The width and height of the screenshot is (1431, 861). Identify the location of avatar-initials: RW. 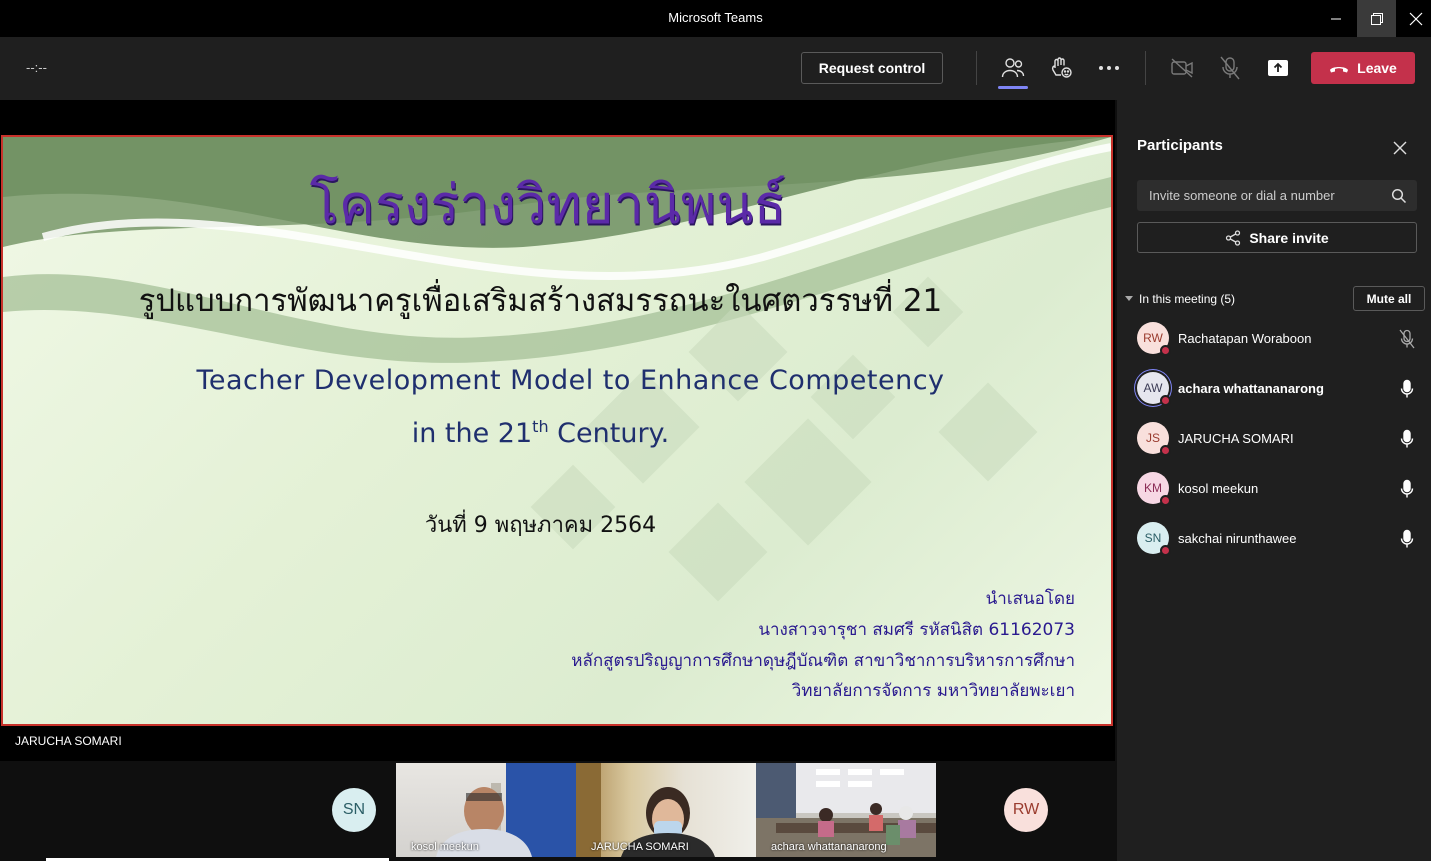
(1153, 338).